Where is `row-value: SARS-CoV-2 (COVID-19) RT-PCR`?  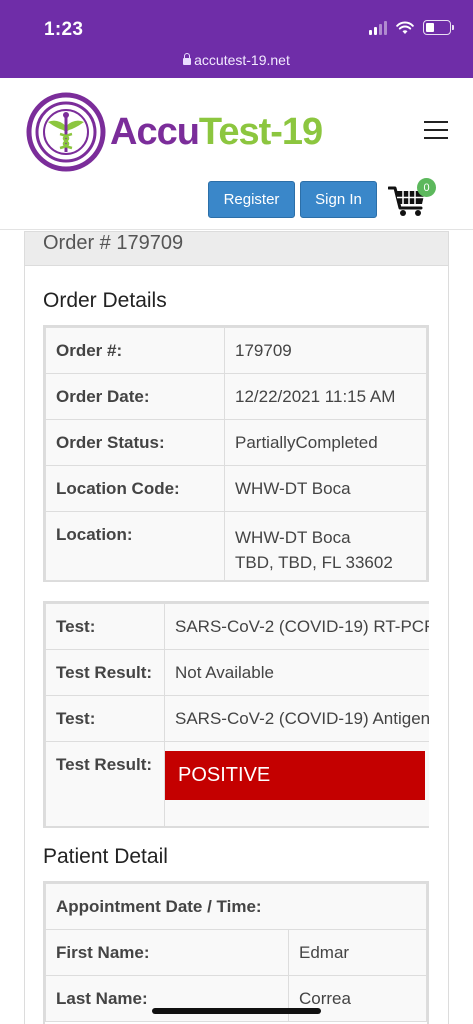
row-value: SARS-CoV-2 (COVID-19) RT-PCR is located at coordinates (296, 626).